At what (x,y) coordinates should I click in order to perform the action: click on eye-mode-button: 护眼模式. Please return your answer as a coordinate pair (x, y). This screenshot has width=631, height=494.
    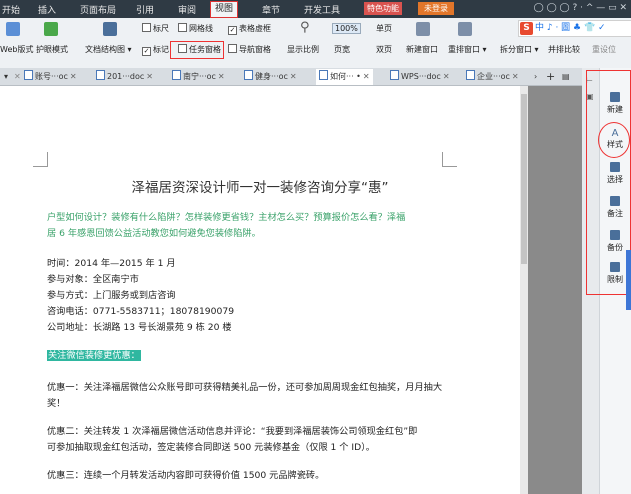
    Looking at the image, I should click on (52, 49).